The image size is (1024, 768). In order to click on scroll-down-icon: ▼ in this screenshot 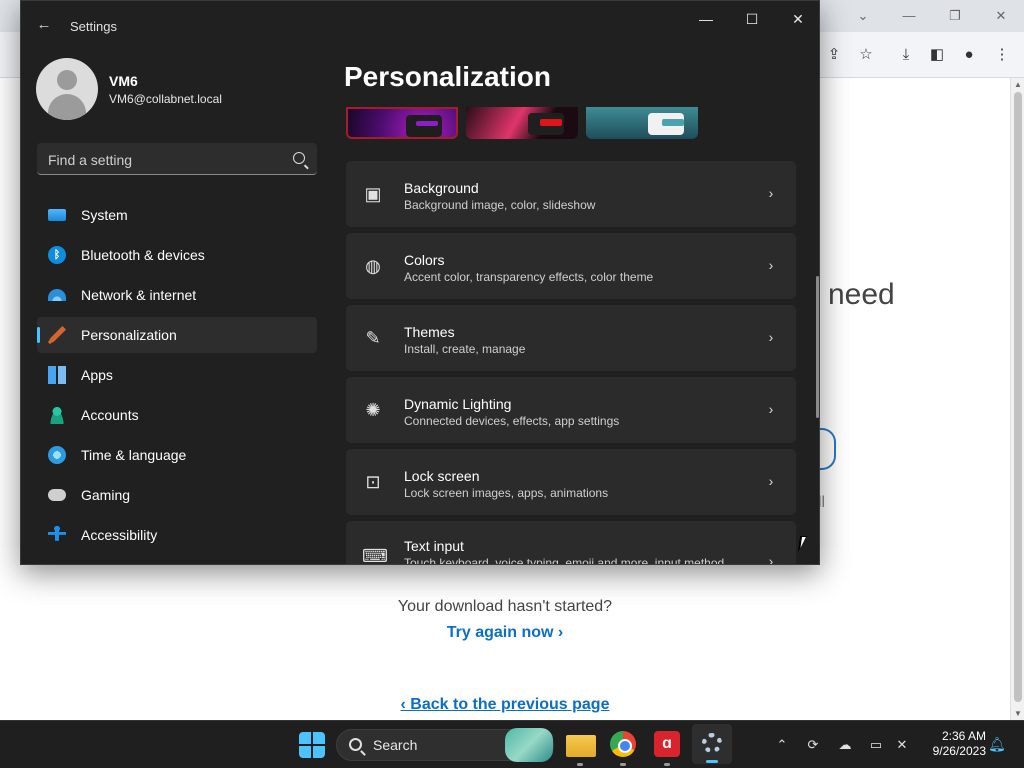, I will do `click(1018, 713)`.